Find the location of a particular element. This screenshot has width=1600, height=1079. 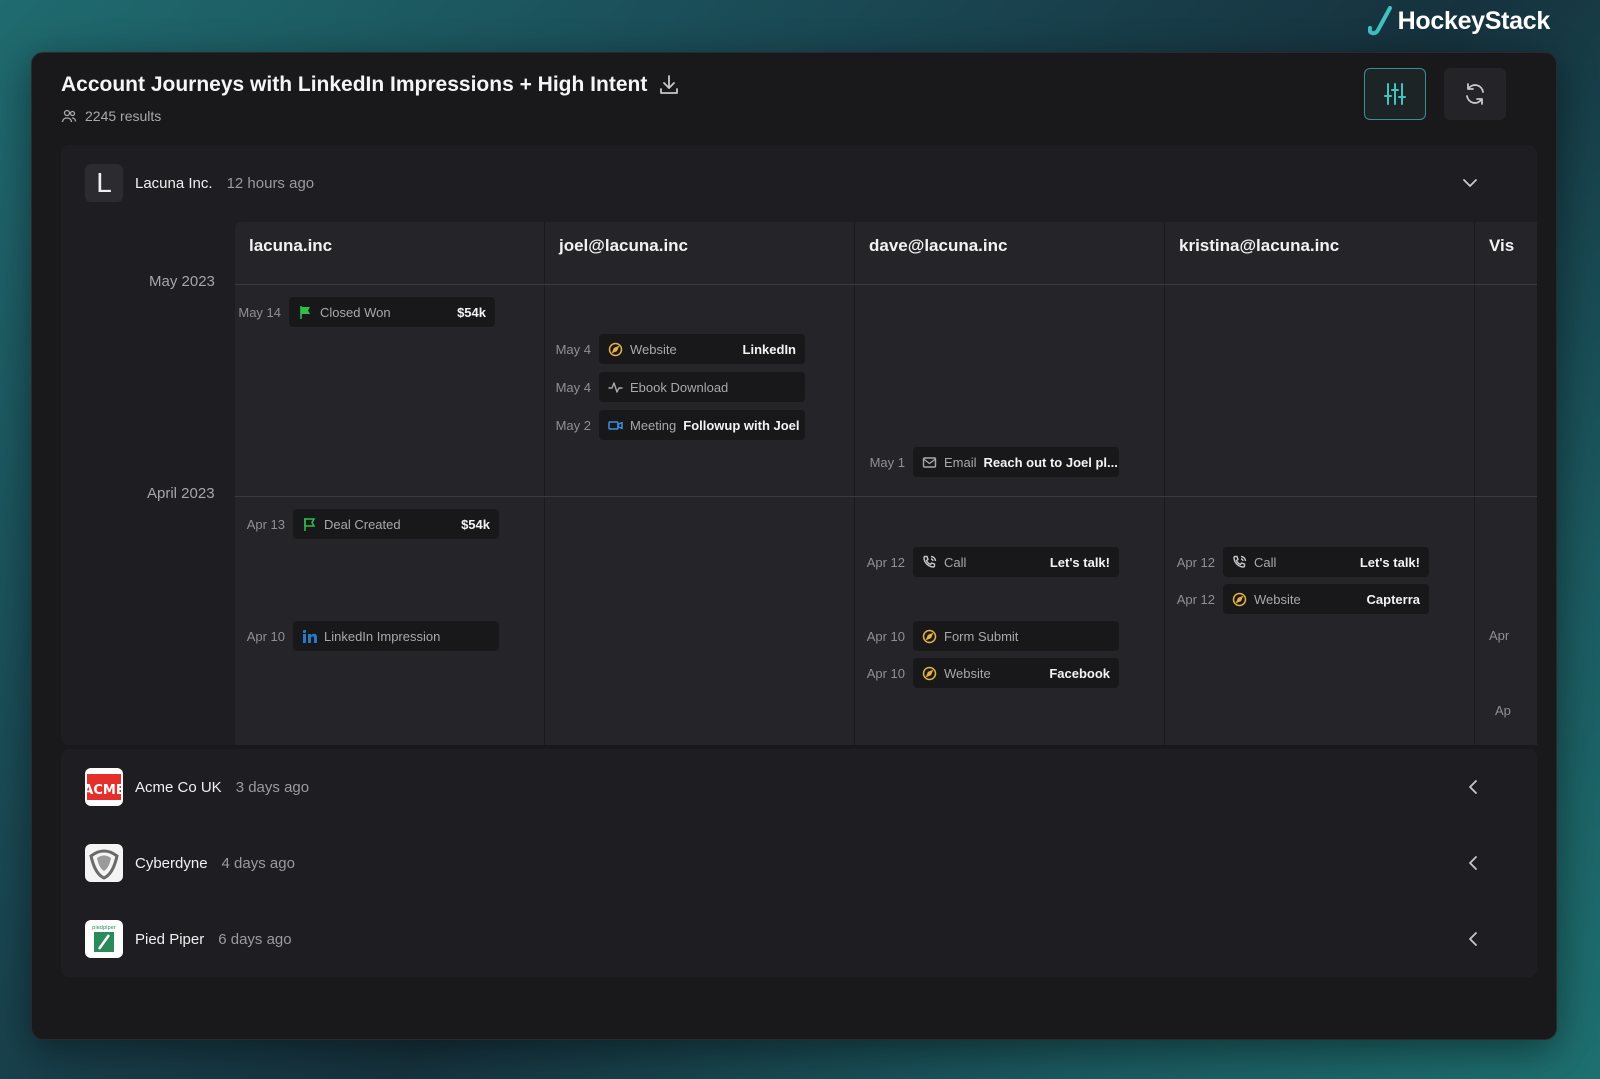

journey-event: Apr 10 LinkedIn Impression is located at coordinates (367, 636).